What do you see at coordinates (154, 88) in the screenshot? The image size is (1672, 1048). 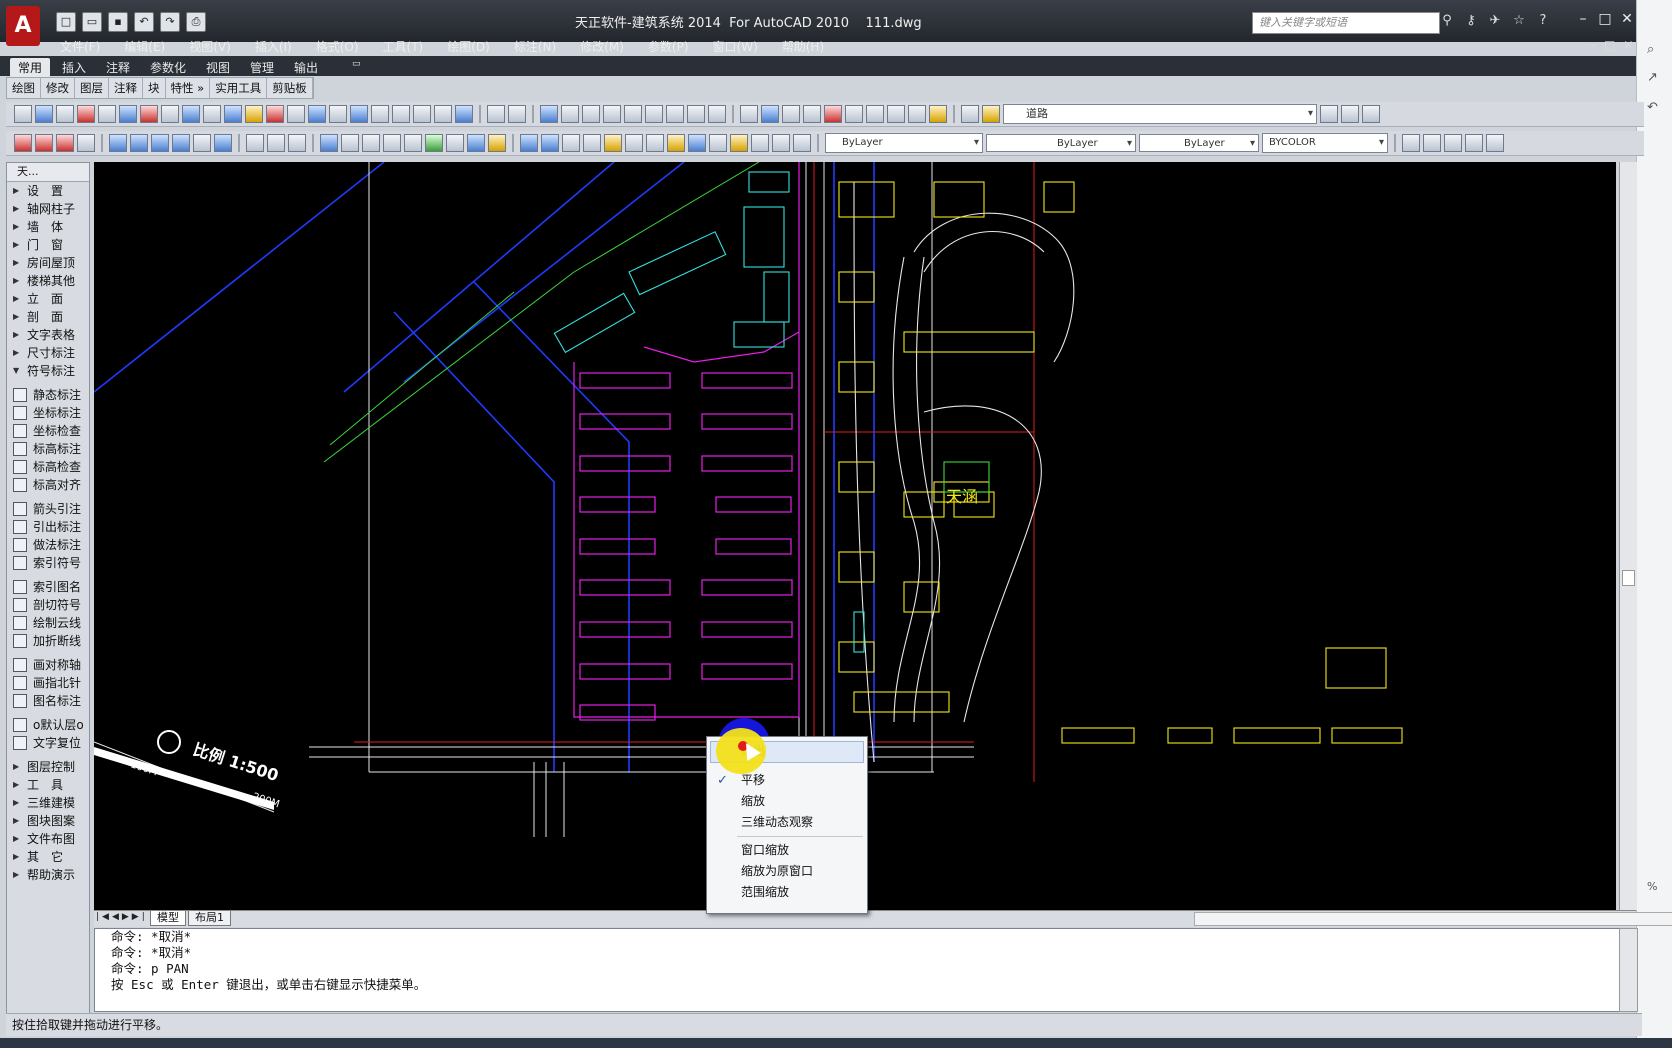 I see `panel-block: 块` at bounding box center [154, 88].